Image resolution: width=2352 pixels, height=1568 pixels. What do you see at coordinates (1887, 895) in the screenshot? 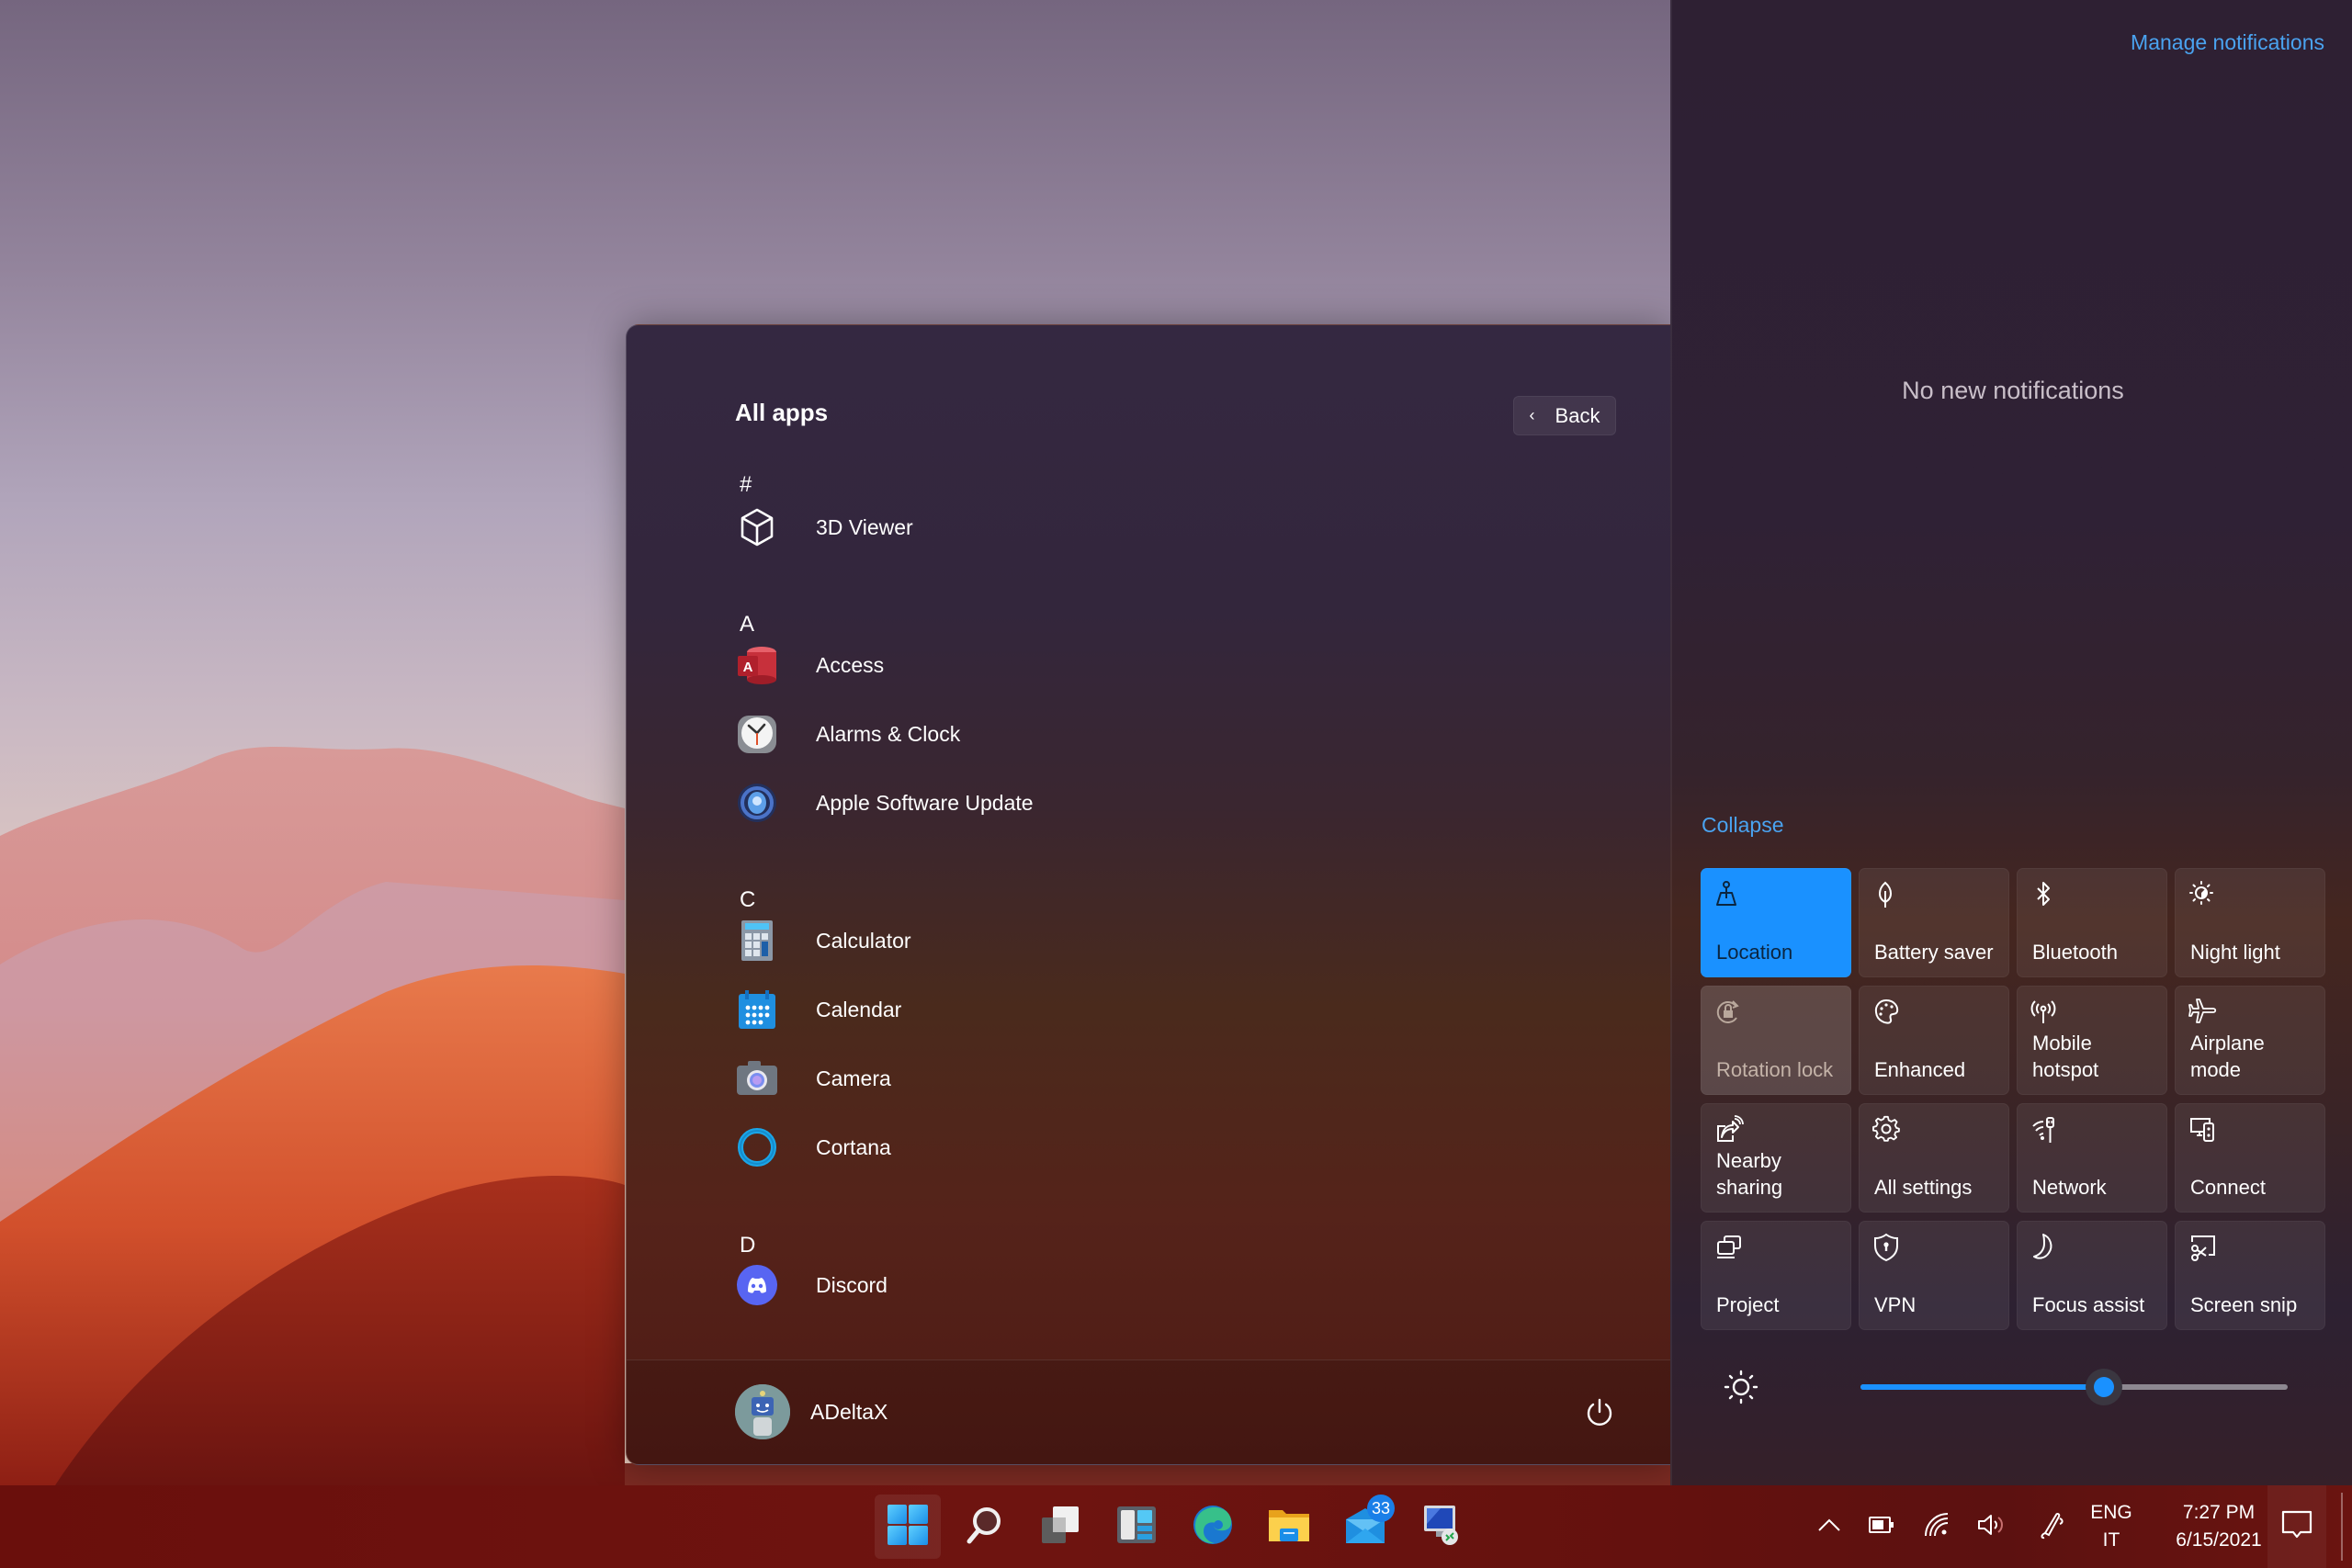
I see `leaf-icon` at bounding box center [1887, 895].